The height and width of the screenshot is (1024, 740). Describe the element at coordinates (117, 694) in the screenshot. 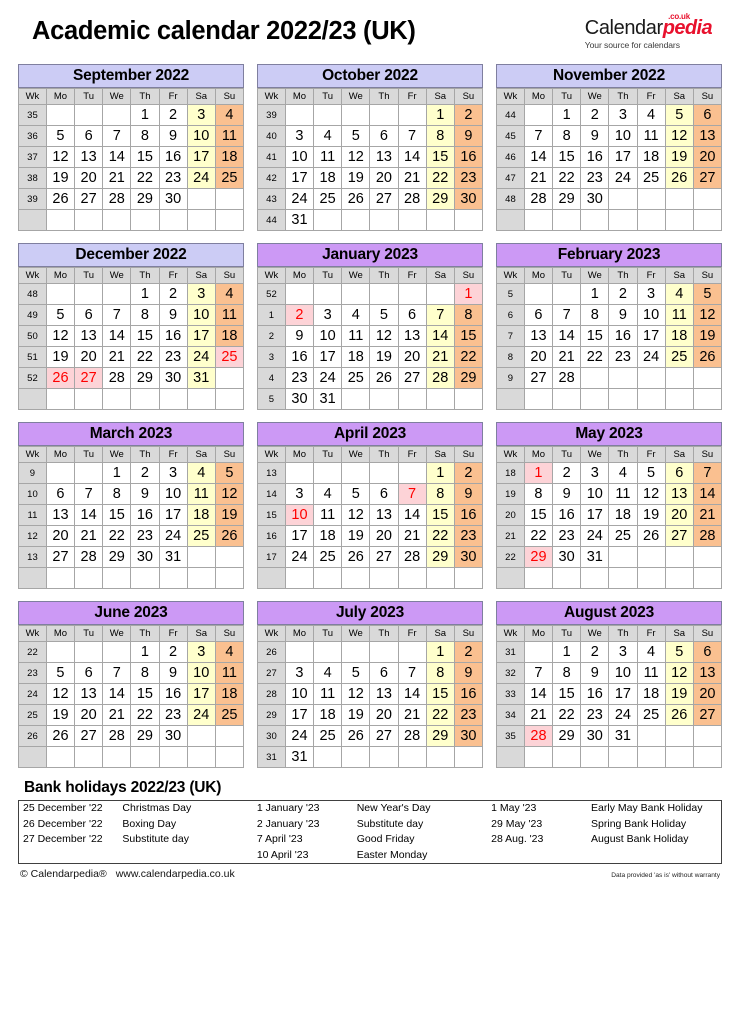

I see `day-cell: 14` at that location.